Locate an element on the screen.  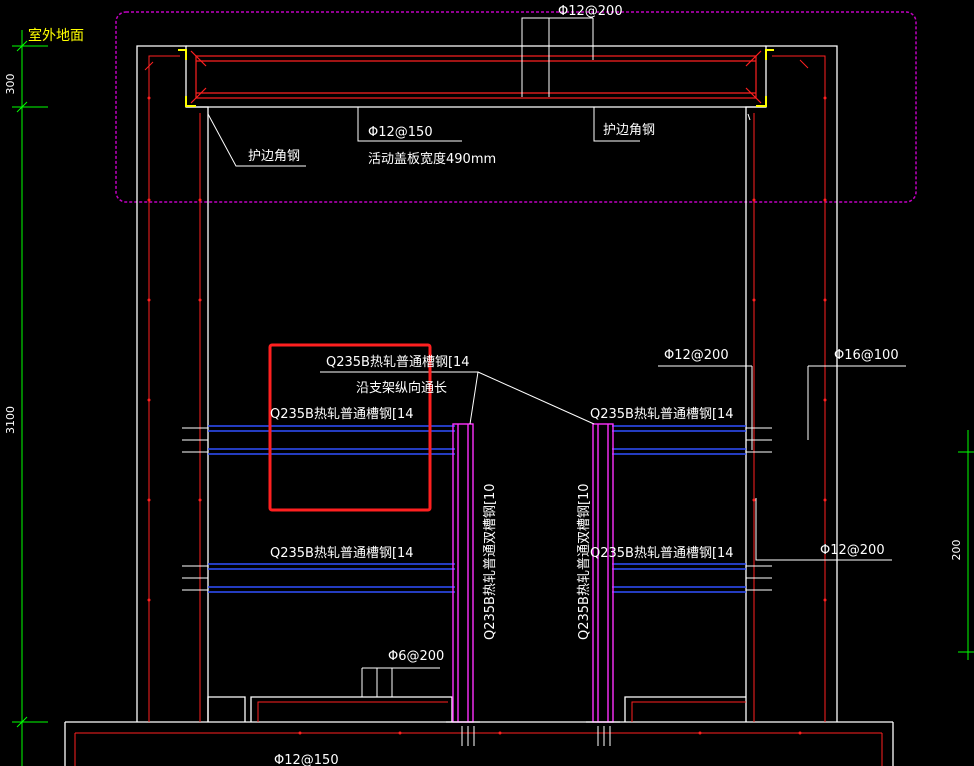
label-wall-outer-rebar: Φ16@100 is located at coordinates (866, 355).